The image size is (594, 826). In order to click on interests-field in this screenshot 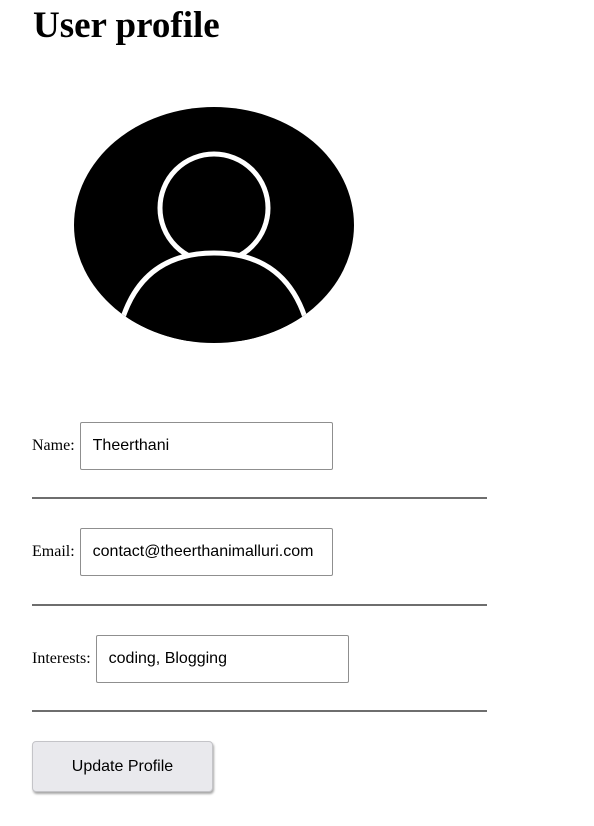, I will do `click(222, 659)`.